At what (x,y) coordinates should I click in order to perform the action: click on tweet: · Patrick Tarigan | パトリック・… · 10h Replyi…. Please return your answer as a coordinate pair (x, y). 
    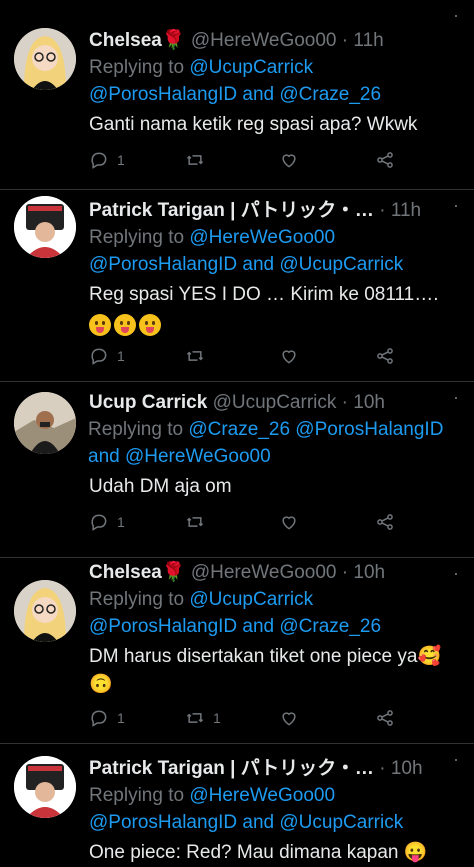
    Looking at the image, I should click on (237, 804).